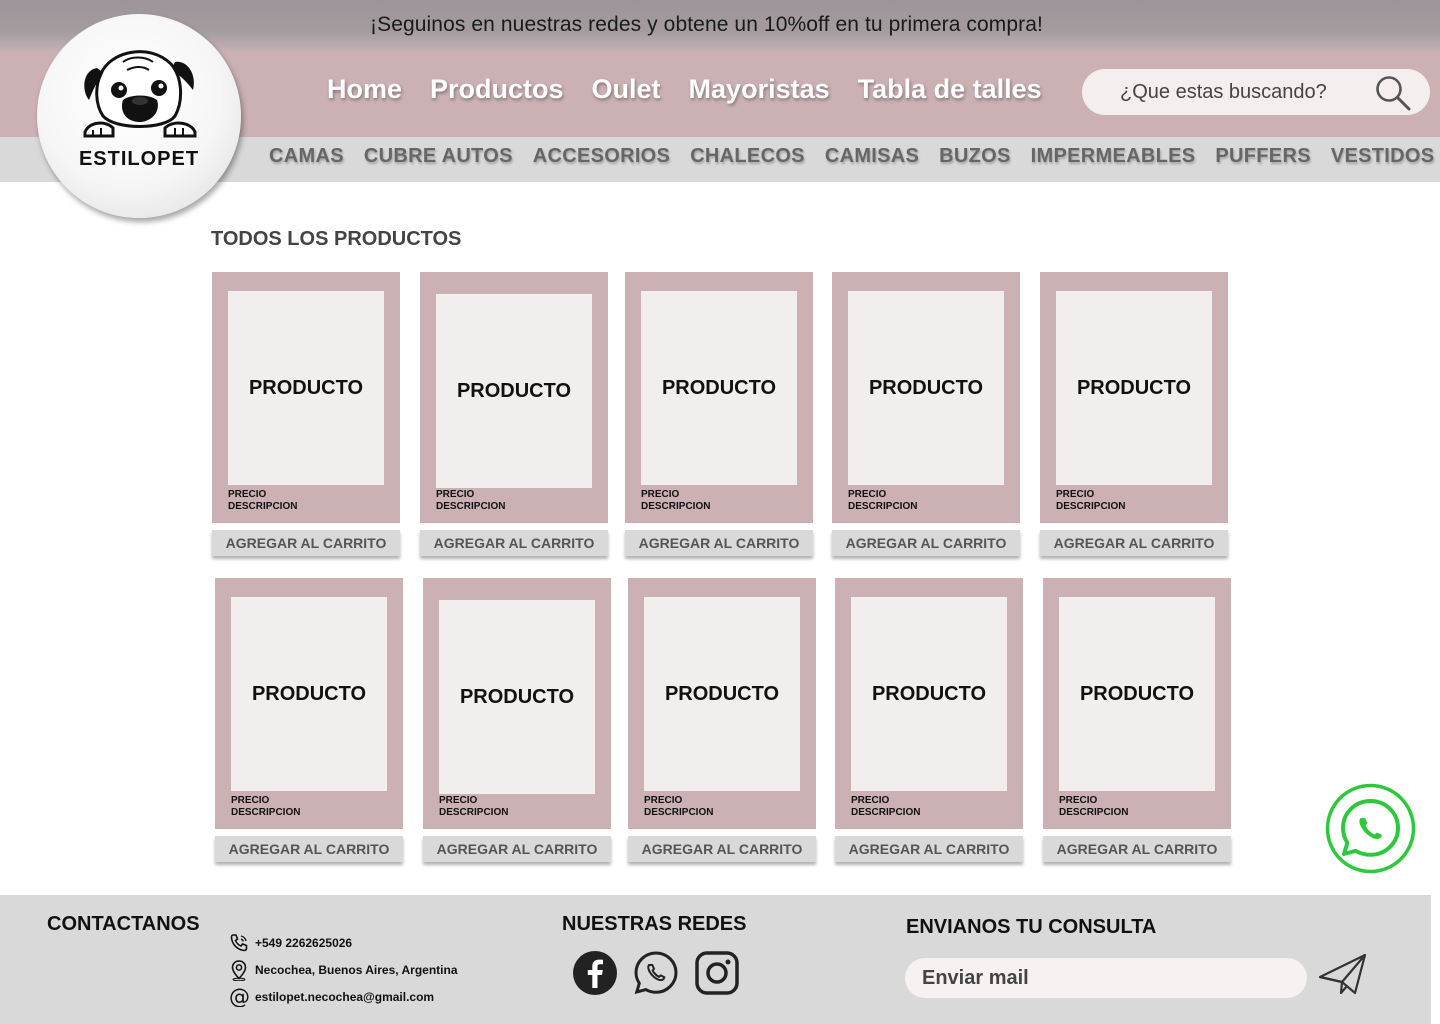 The image size is (1440, 1024). I want to click on location-pin-icon, so click(239, 970).